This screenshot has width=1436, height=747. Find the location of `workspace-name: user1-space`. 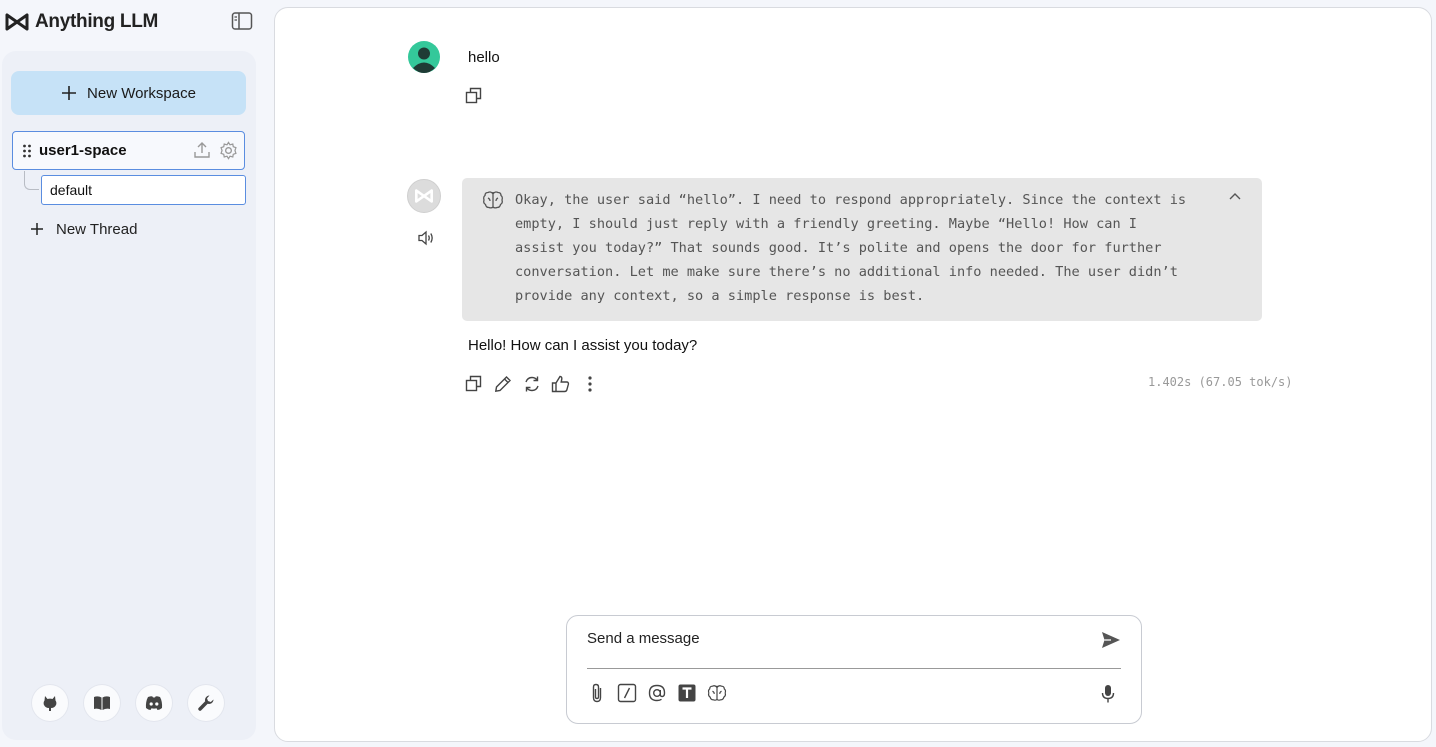

workspace-name: user1-space is located at coordinates (83, 150).